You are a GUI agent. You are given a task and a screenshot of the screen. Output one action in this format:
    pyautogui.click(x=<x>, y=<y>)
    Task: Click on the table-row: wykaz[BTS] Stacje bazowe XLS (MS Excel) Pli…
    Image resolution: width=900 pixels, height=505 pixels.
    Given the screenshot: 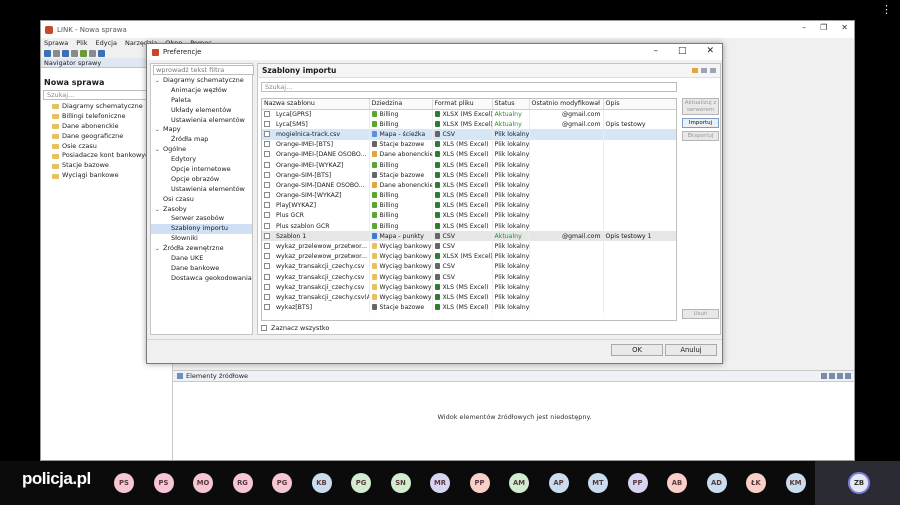 What is the action you would take?
    pyautogui.click(x=469, y=307)
    